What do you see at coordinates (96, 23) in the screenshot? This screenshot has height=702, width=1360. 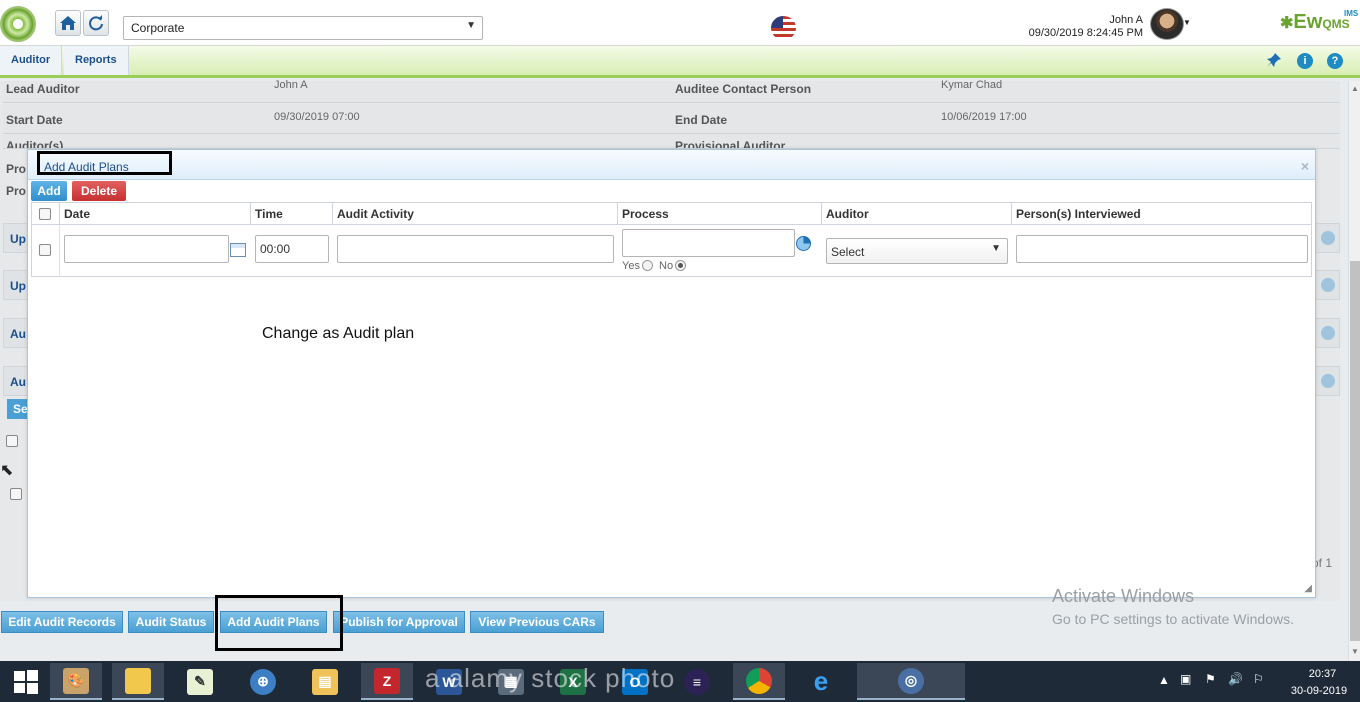 I see `refresh-button` at bounding box center [96, 23].